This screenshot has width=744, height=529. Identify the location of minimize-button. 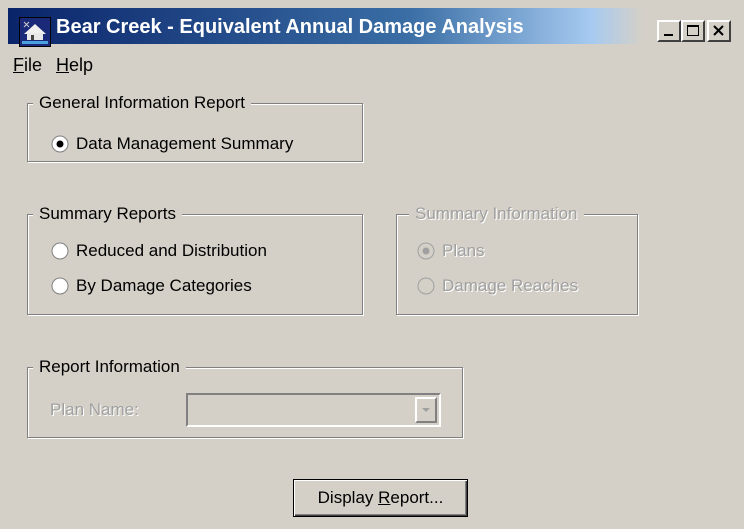
(669, 31).